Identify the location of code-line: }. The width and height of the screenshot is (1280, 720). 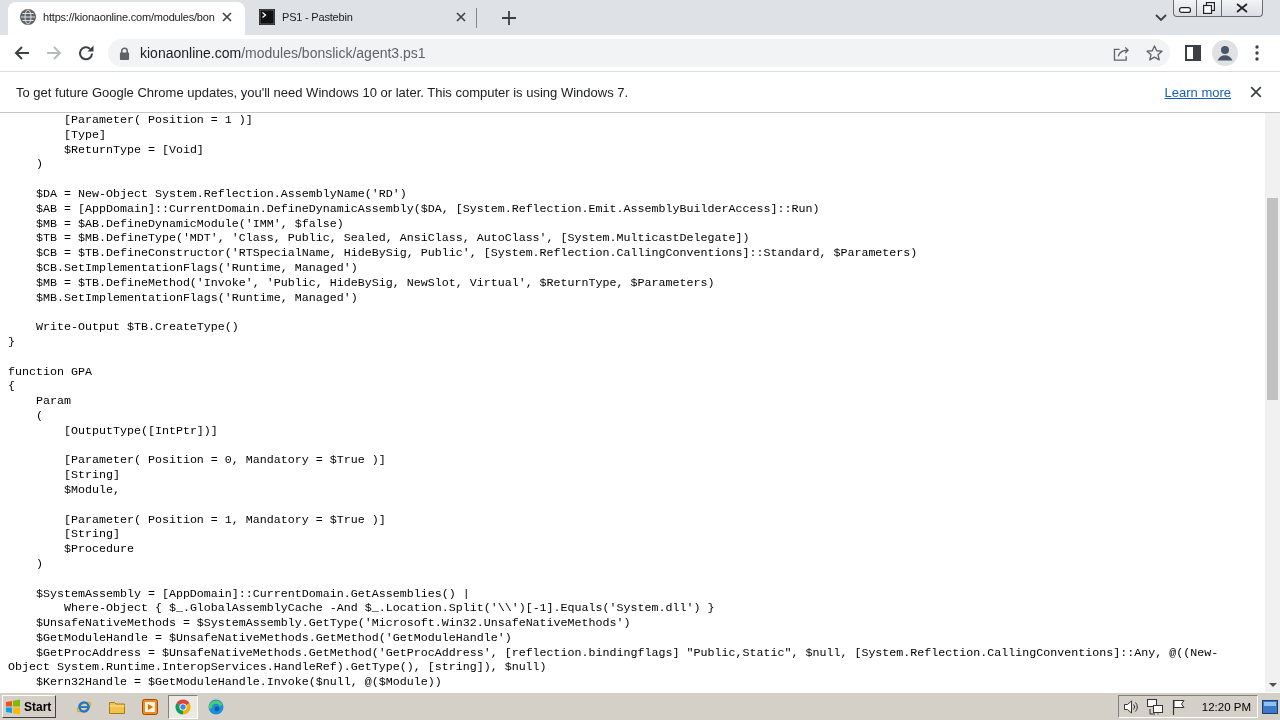
(11, 341).